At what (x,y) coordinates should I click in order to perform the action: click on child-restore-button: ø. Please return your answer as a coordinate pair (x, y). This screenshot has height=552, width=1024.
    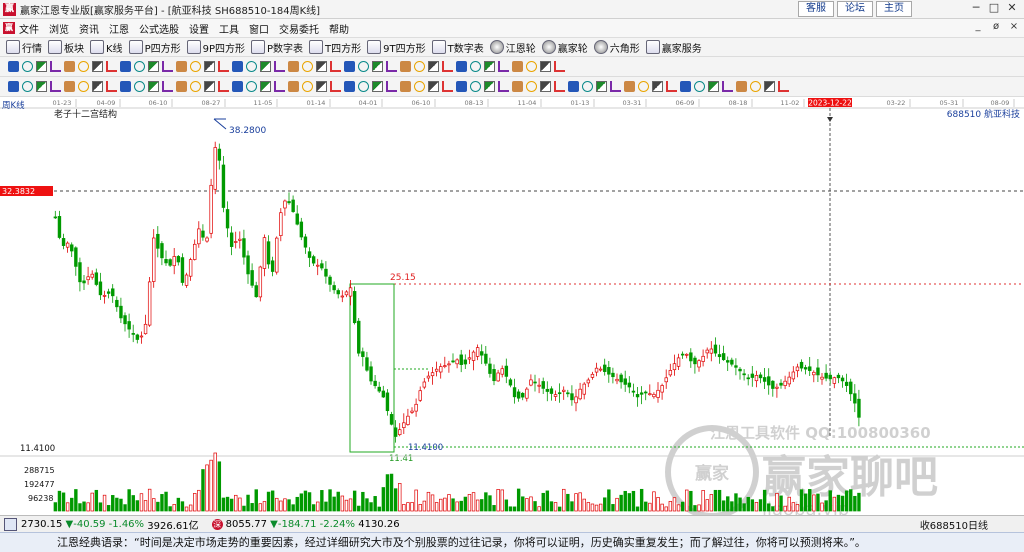
    Looking at the image, I should click on (996, 27).